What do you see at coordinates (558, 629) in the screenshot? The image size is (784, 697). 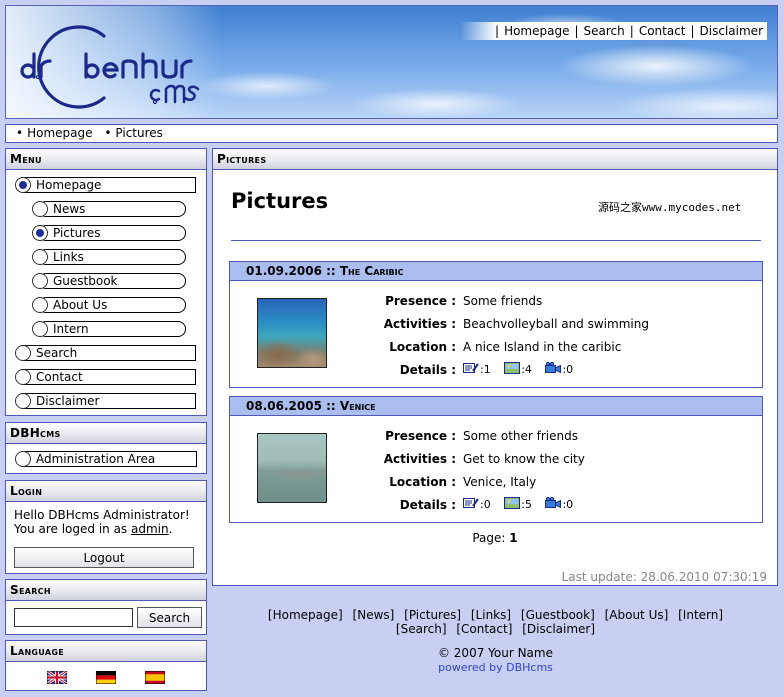 I see `footer-link: [Disclaimer]` at bounding box center [558, 629].